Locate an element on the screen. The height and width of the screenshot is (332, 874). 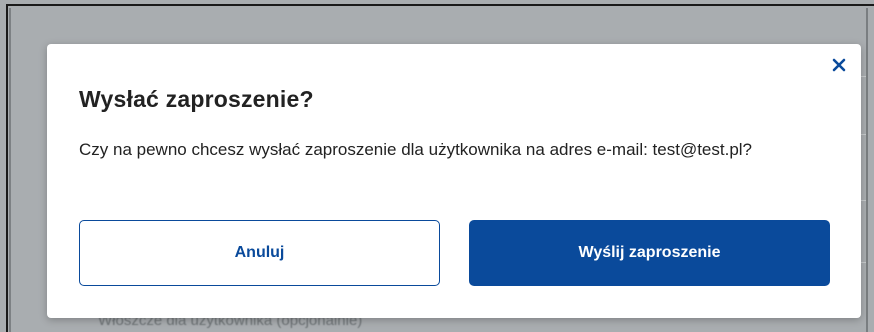
send-invitation-button: Wyślij zaproszenie is located at coordinates (649, 253).